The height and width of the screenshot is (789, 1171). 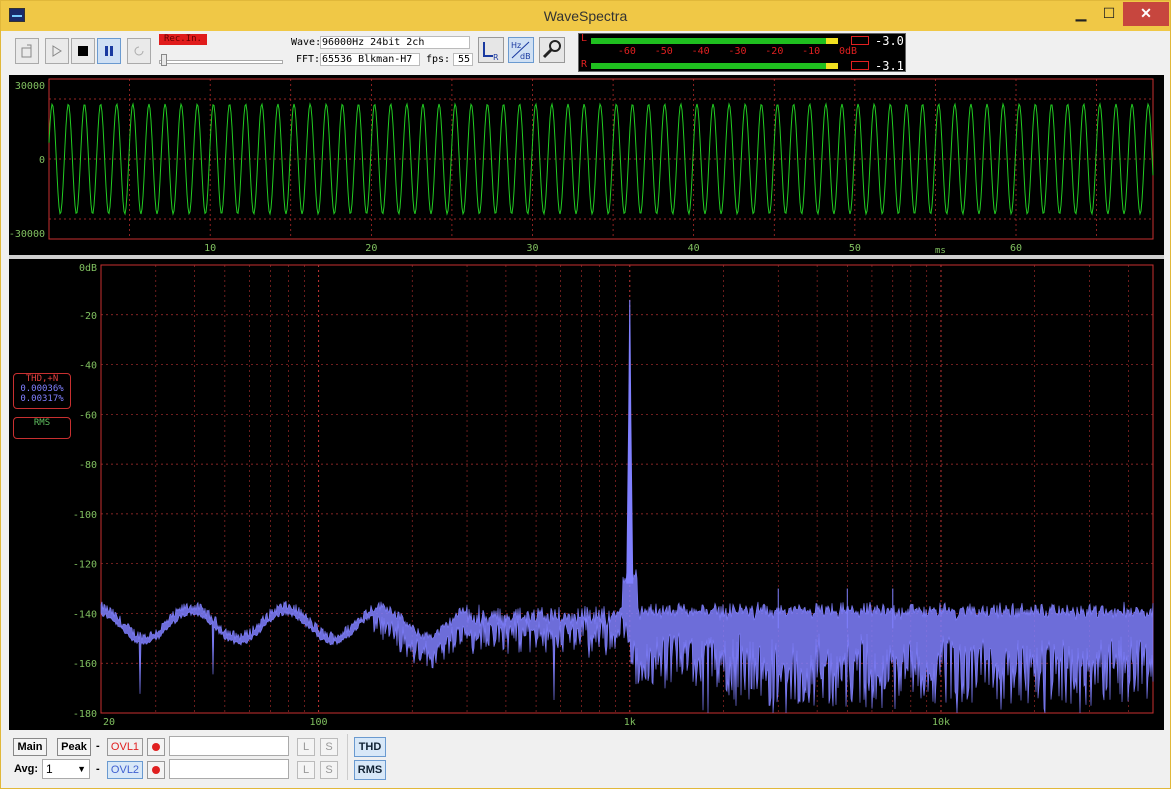 I want to click on spectrum-y-tick: -20, so click(x=88, y=316).